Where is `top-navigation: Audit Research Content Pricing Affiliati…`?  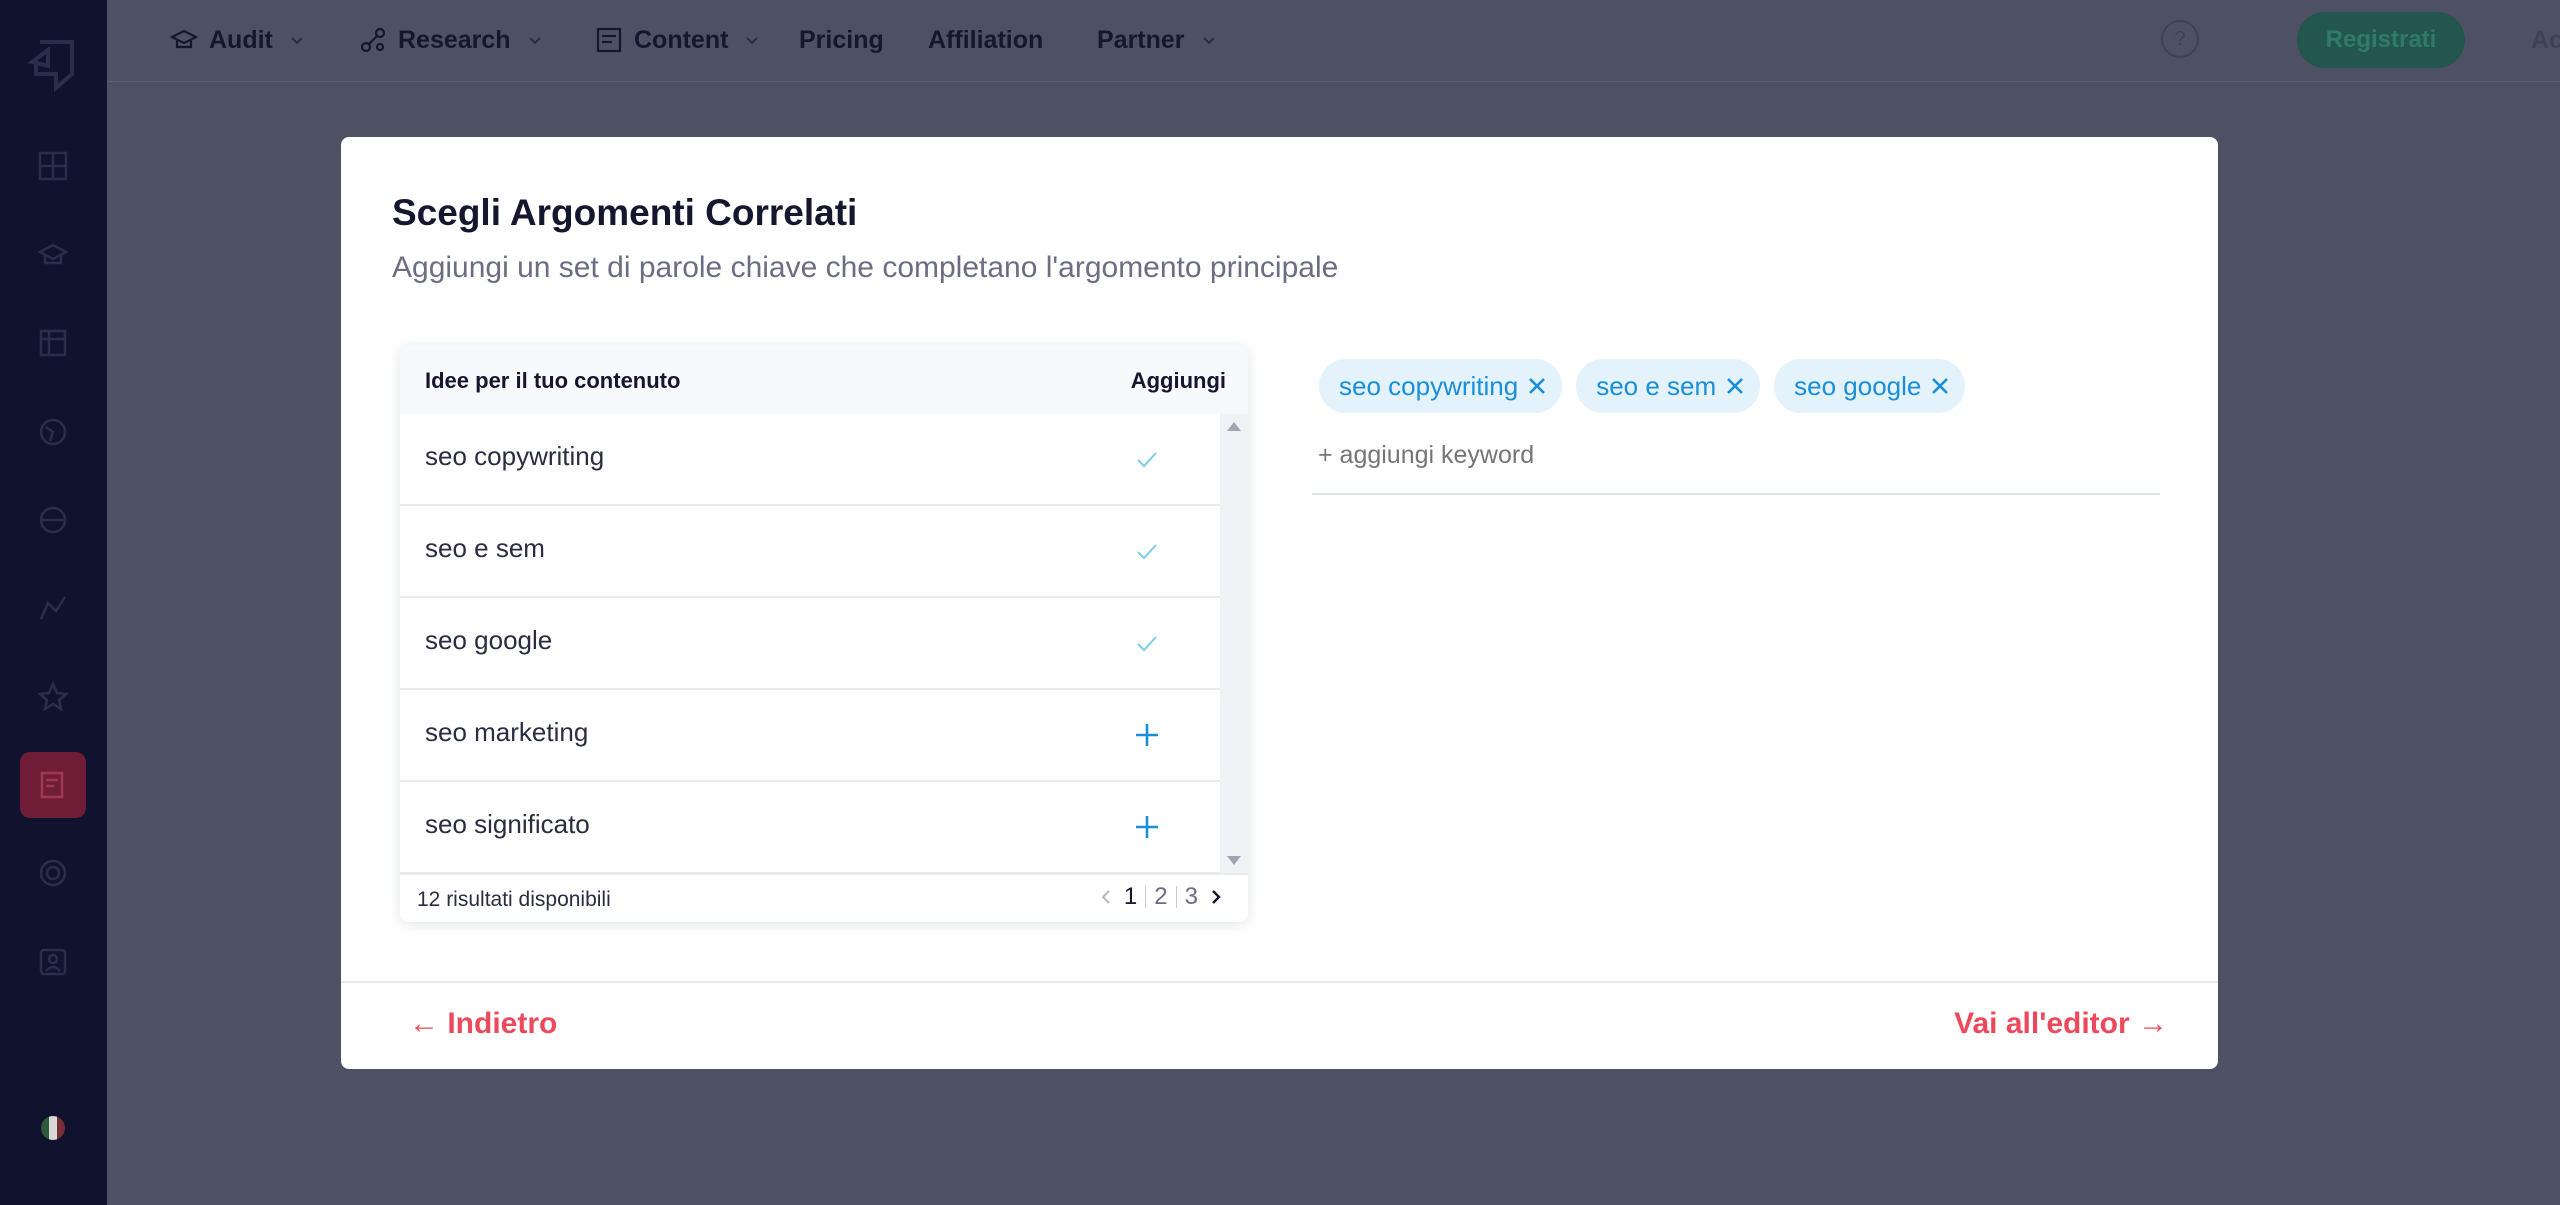
top-navigation: Audit Research Content Pricing Affiliati… is located at coordinates (1333, 41).